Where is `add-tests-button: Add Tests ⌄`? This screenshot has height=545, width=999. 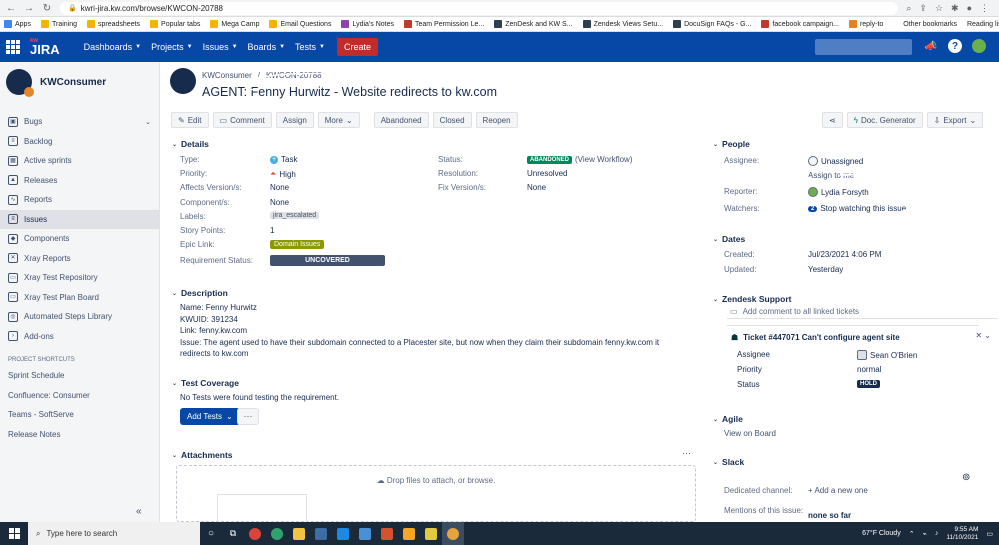 add-tests-button: Add Tests ⌄ is located at coordinates (210, 416).